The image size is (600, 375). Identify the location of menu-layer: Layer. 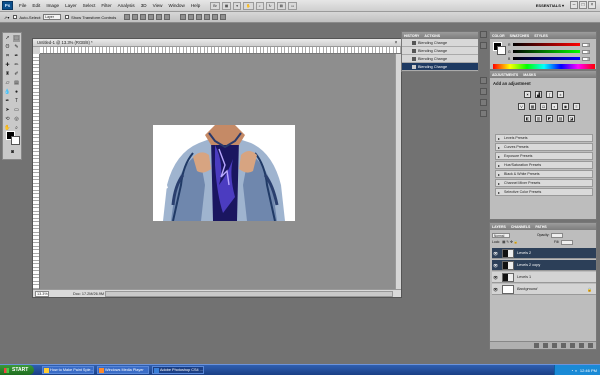
(71, 5).